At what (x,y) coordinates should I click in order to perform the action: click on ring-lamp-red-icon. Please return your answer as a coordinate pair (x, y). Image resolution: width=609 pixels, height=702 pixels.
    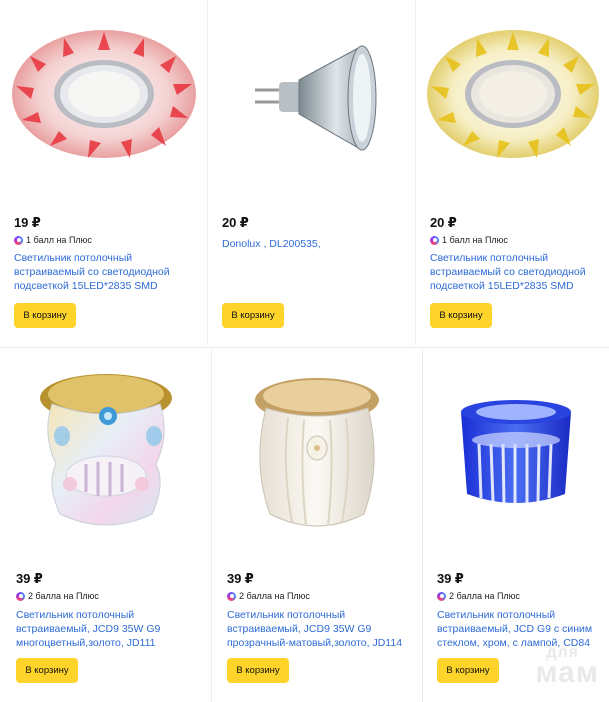
    Looking at the image, I should click on (103, 94).